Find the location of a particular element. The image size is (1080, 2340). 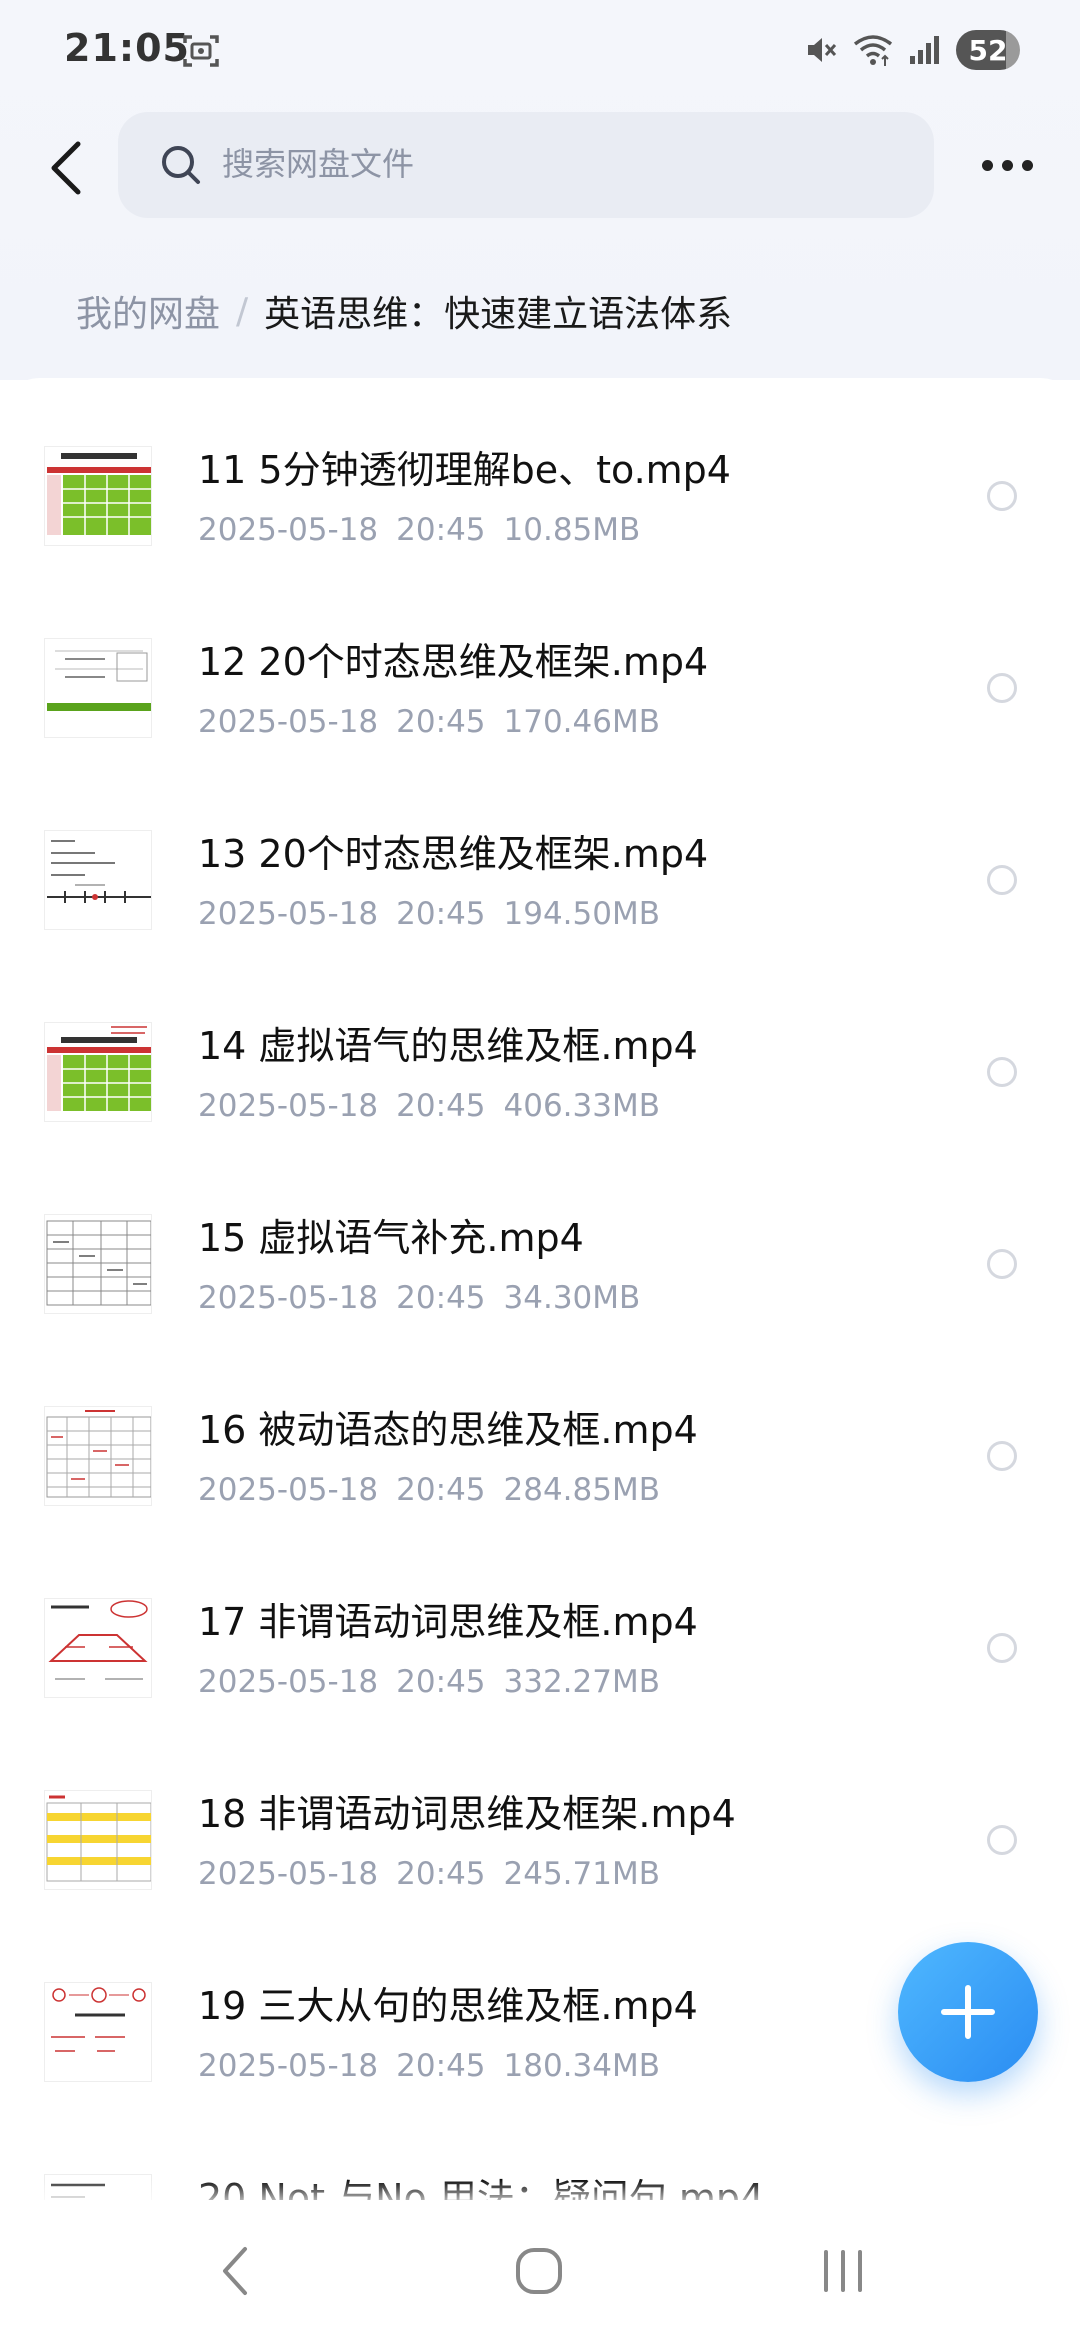

more-options-button is located at coordinates (1007, 165).